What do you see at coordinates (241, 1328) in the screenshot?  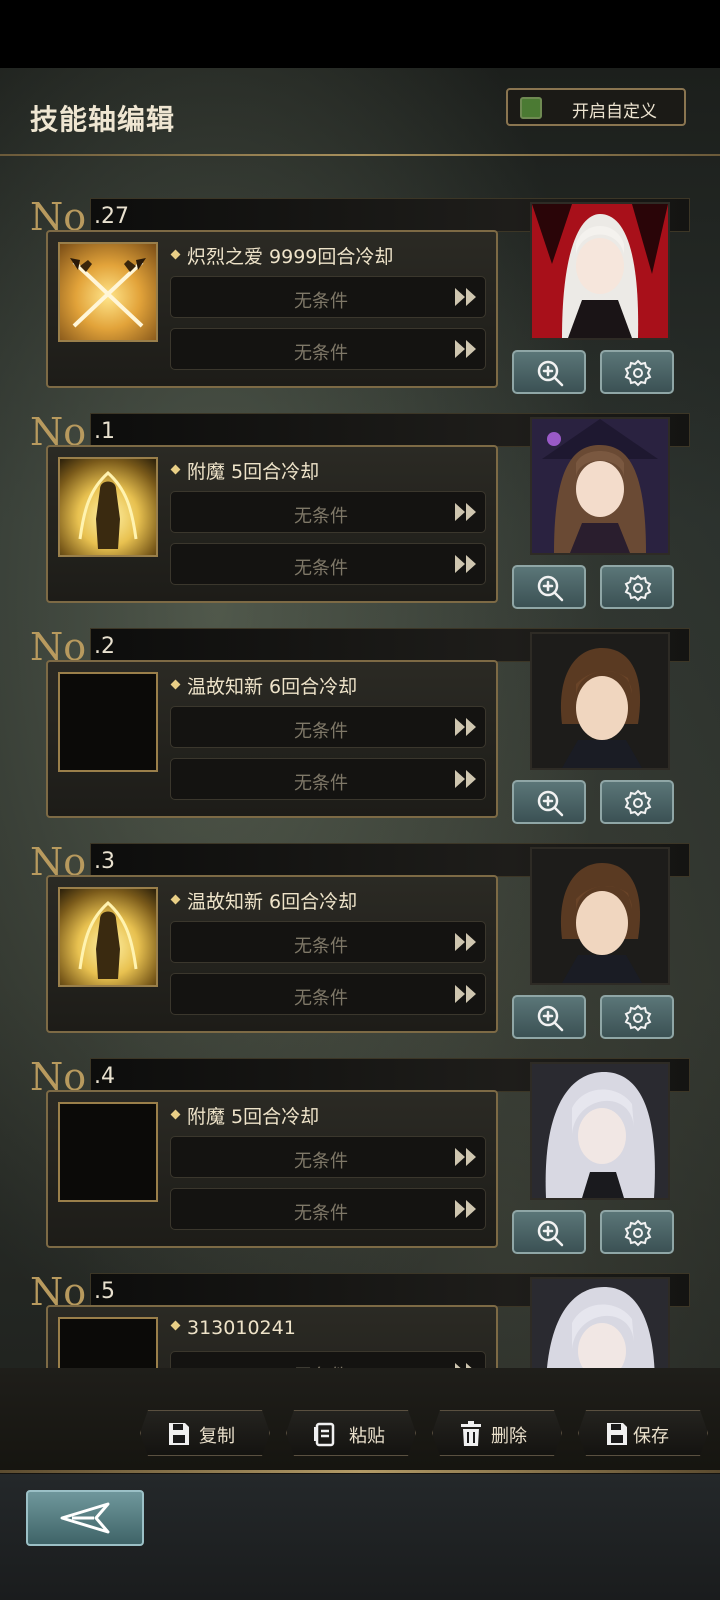 I see `skill-title-text: 313010241` at bounding box center [241, 1328].